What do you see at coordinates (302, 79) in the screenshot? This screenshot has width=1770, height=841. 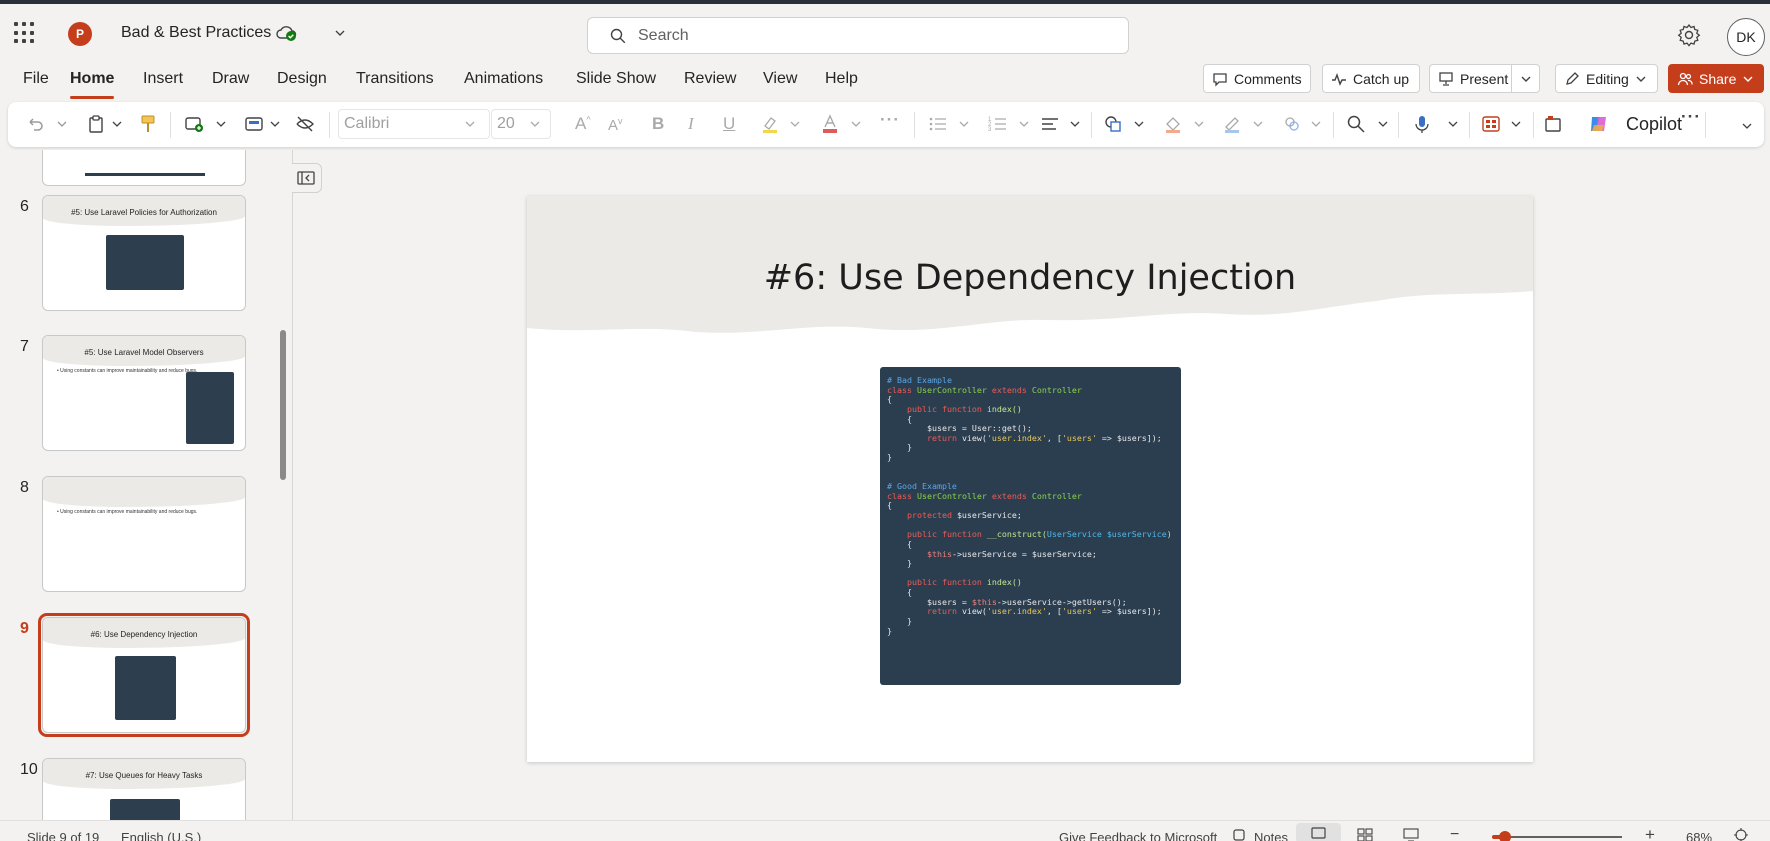 I see `tab-design: Design` at bounding box center [302, 79].